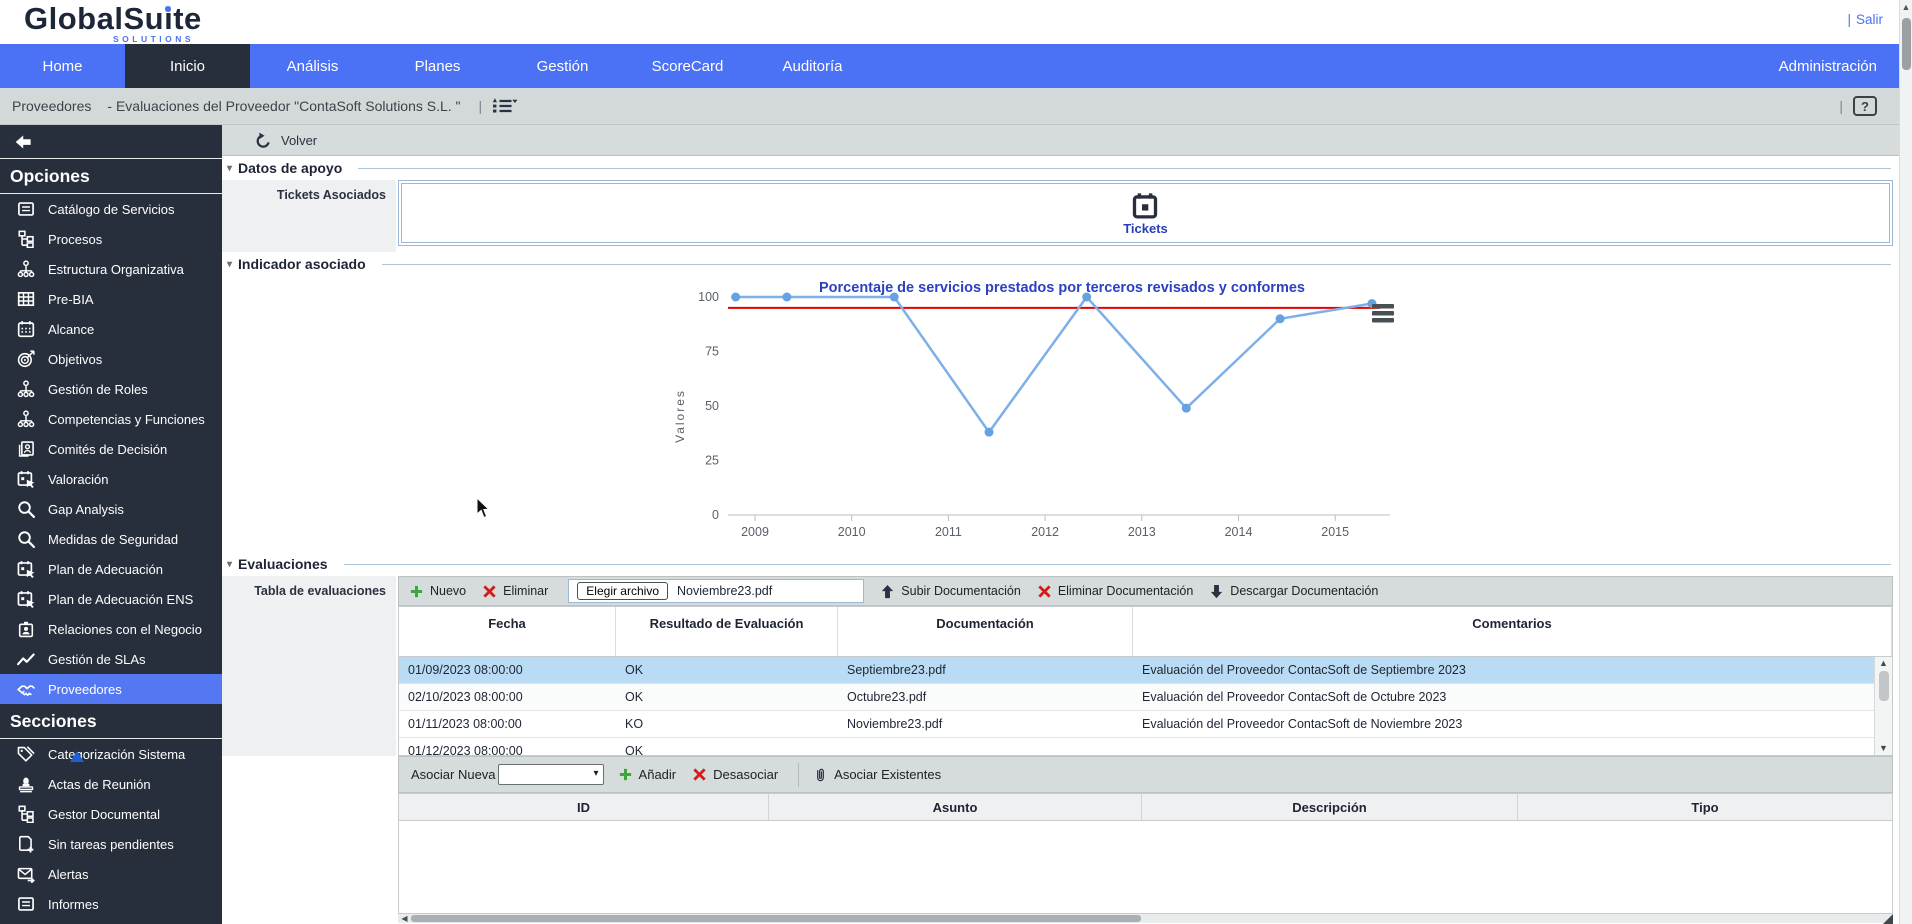  What do you see at coordinates (111, 754) in the screenshot?
I see `sidebar-item-categorizacion-sistema: Categorización Sistema` at bounding box center [111, 754].